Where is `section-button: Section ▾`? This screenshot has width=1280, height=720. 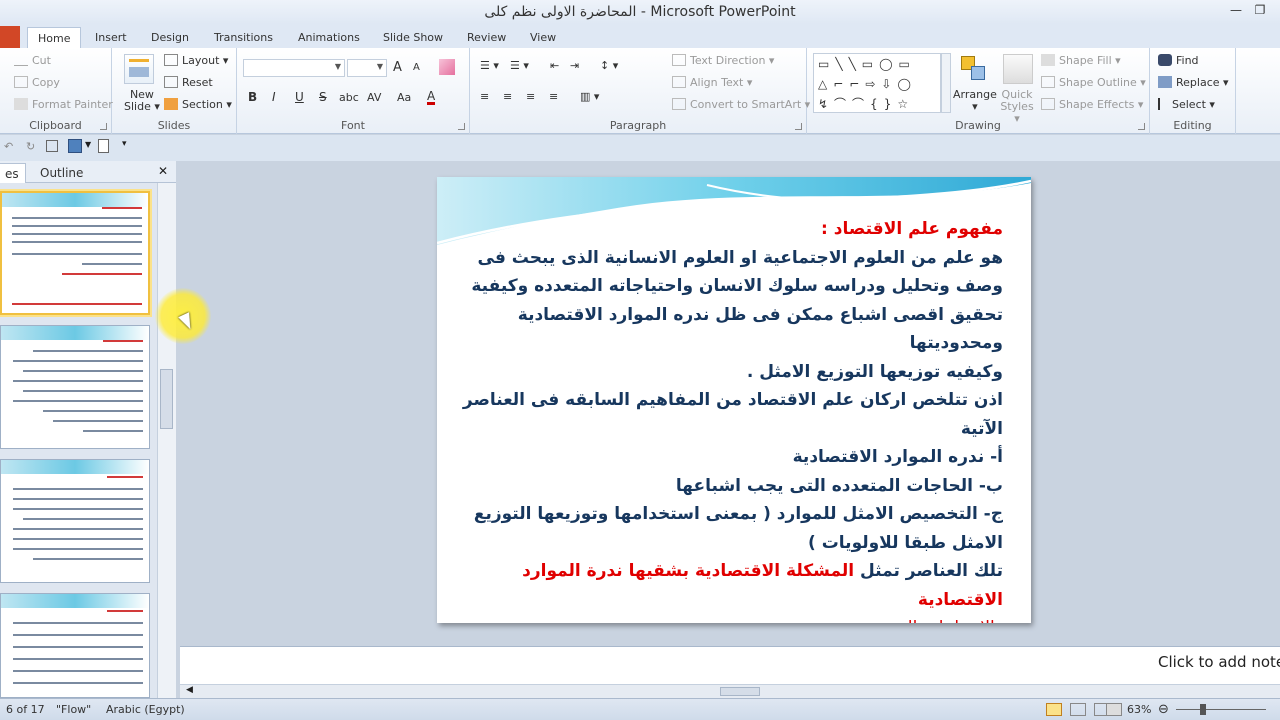 section-button: Section ▾ is located at coordinates (198, 104).